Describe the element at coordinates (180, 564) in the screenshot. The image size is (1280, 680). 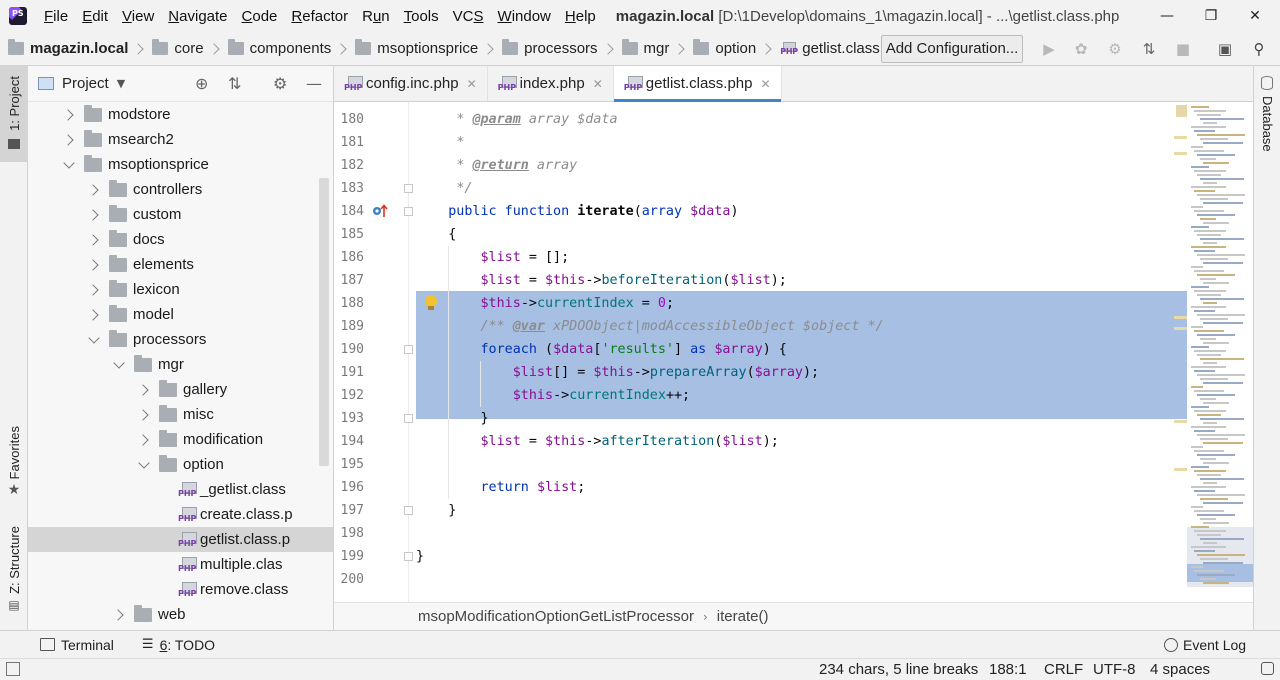
I see `tree-file: PHP multiple.clas` at that location.